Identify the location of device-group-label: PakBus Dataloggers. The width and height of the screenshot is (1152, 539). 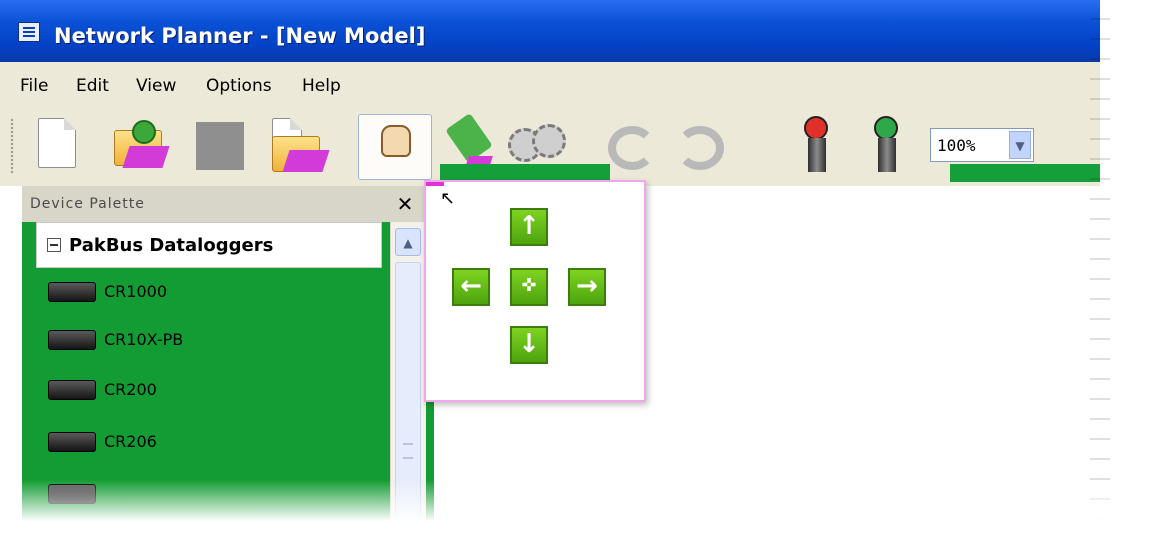
(171, 245).